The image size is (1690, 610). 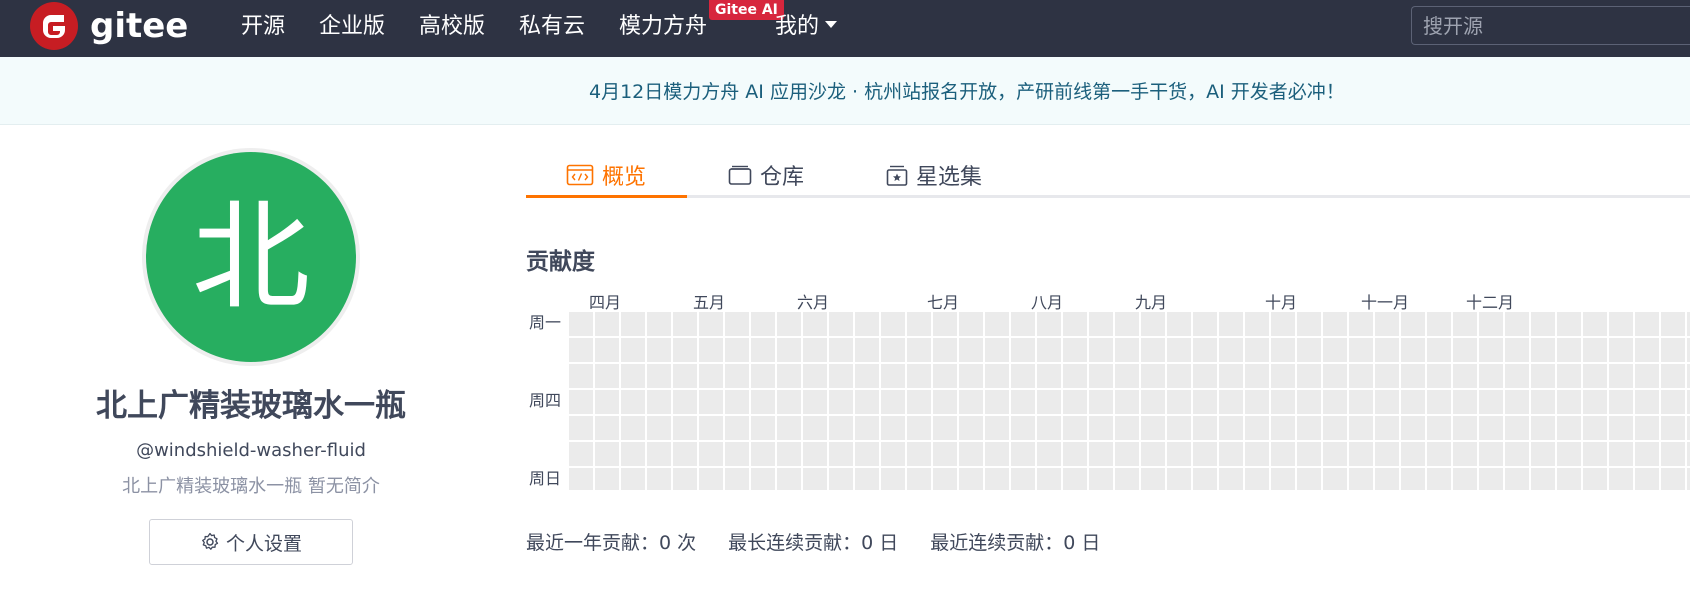 I want to click on search-input, so click(x=1551, y=25).